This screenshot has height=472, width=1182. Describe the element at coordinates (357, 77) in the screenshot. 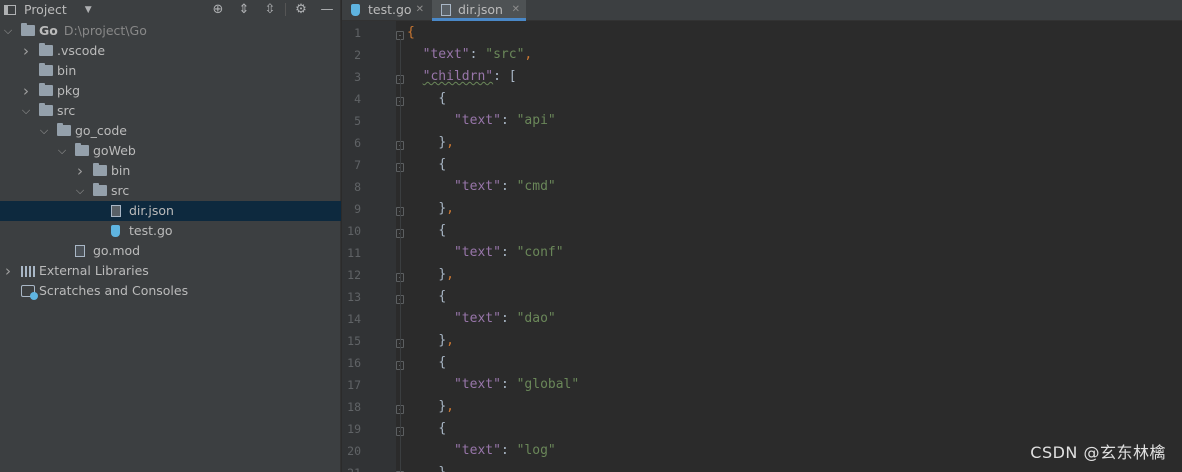

I see `line-number: 3` at that location.